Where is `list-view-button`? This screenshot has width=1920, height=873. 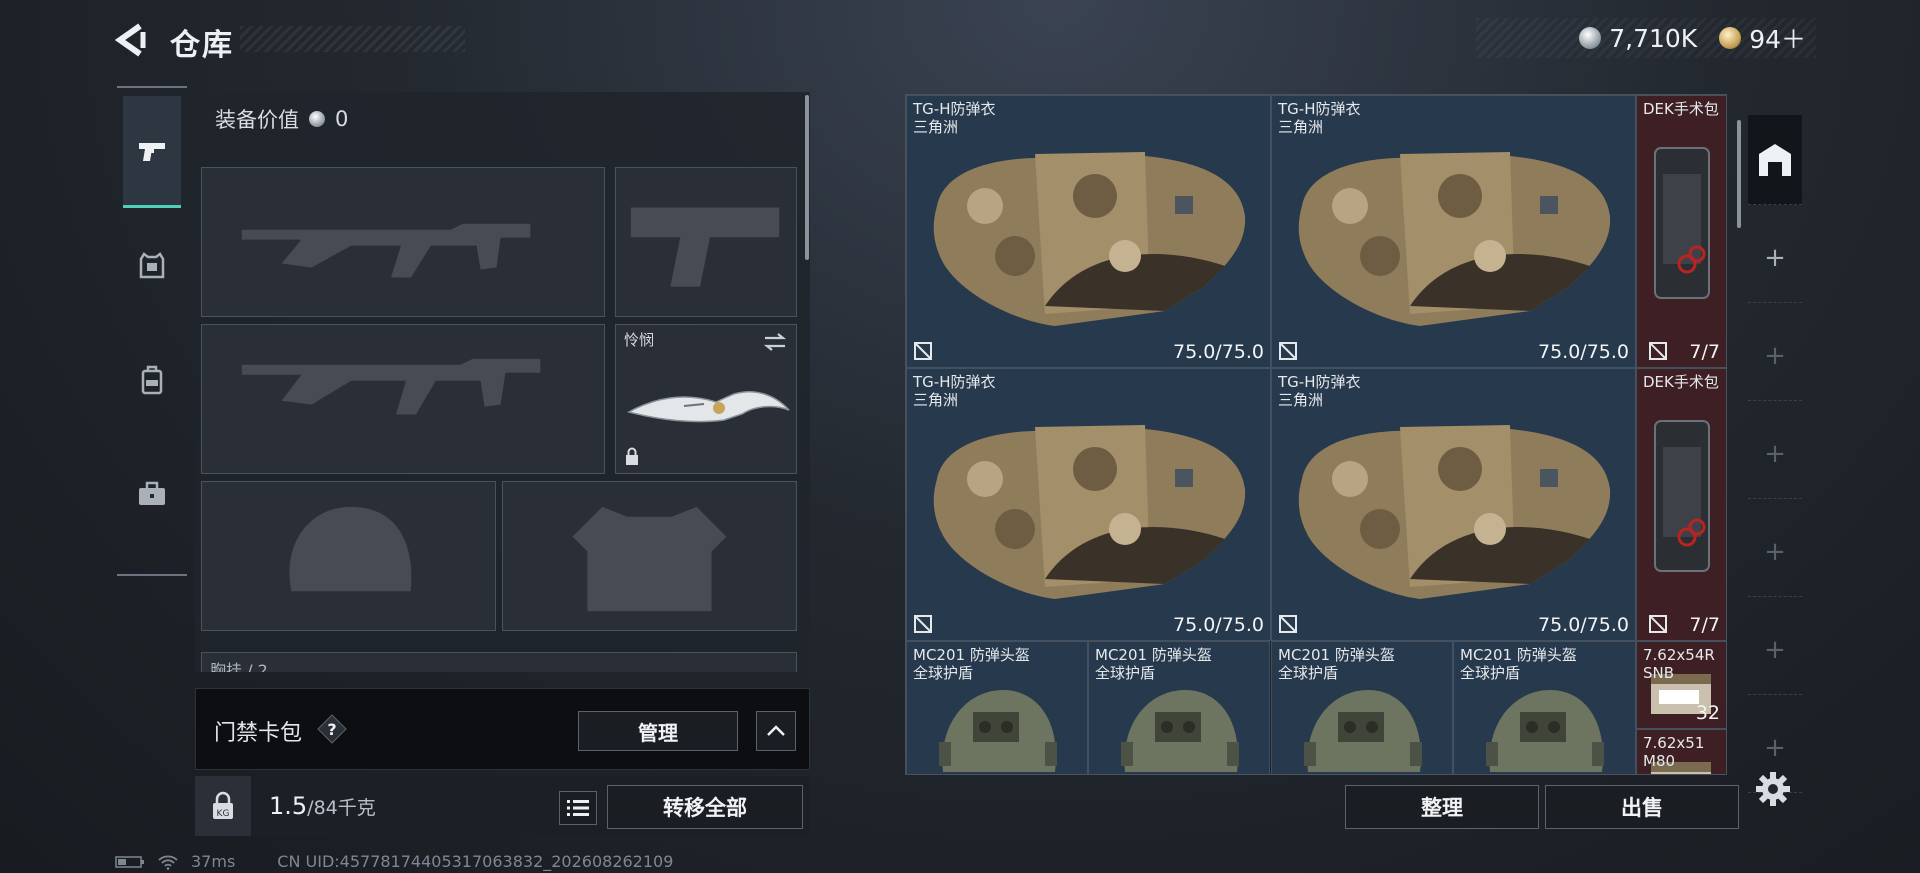
list-view-button is located at coordinates (578, 808).